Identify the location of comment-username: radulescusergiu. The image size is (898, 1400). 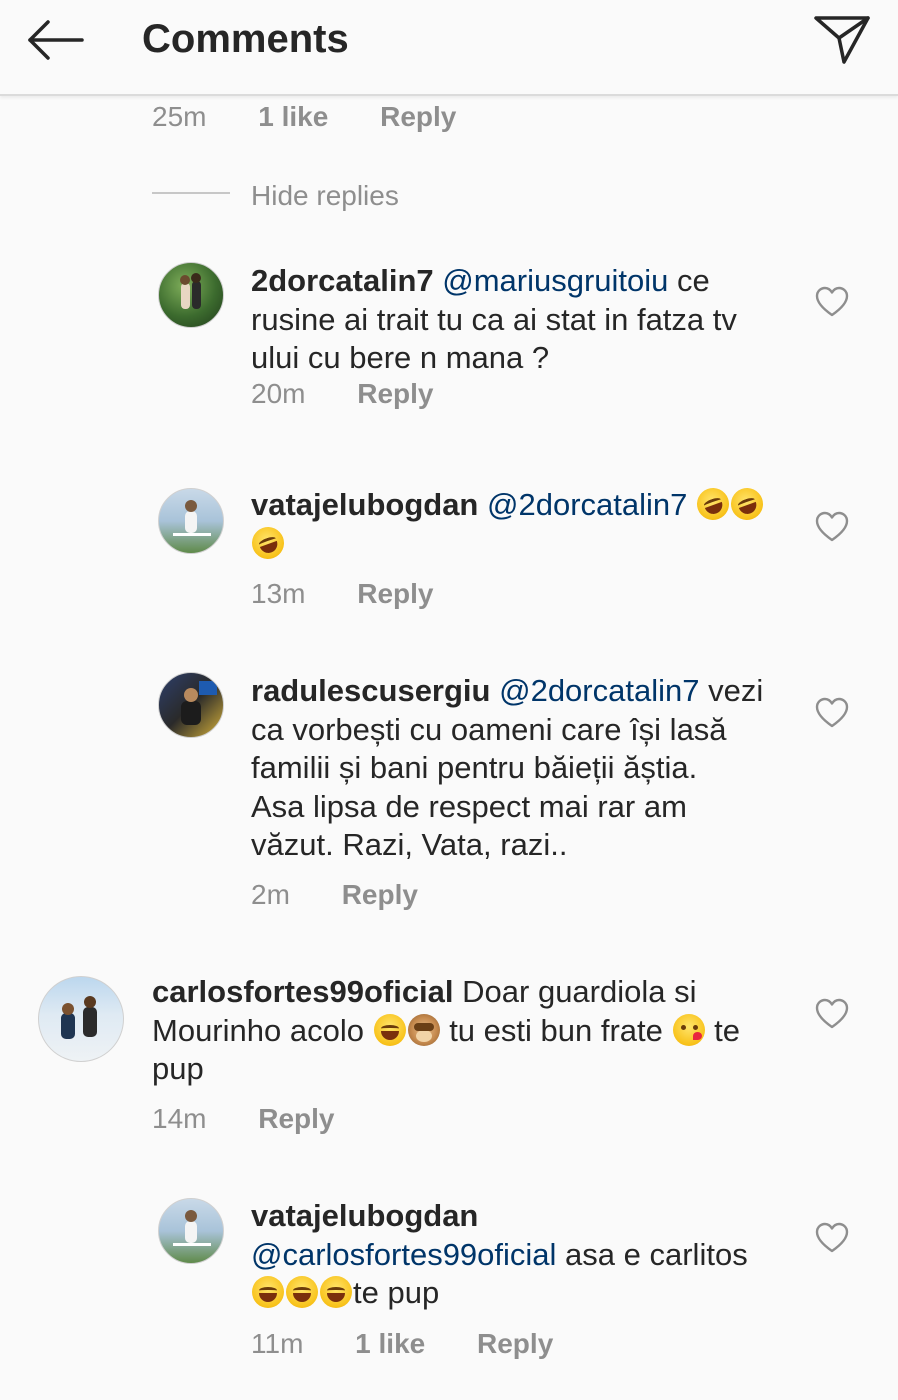
(370, 690).